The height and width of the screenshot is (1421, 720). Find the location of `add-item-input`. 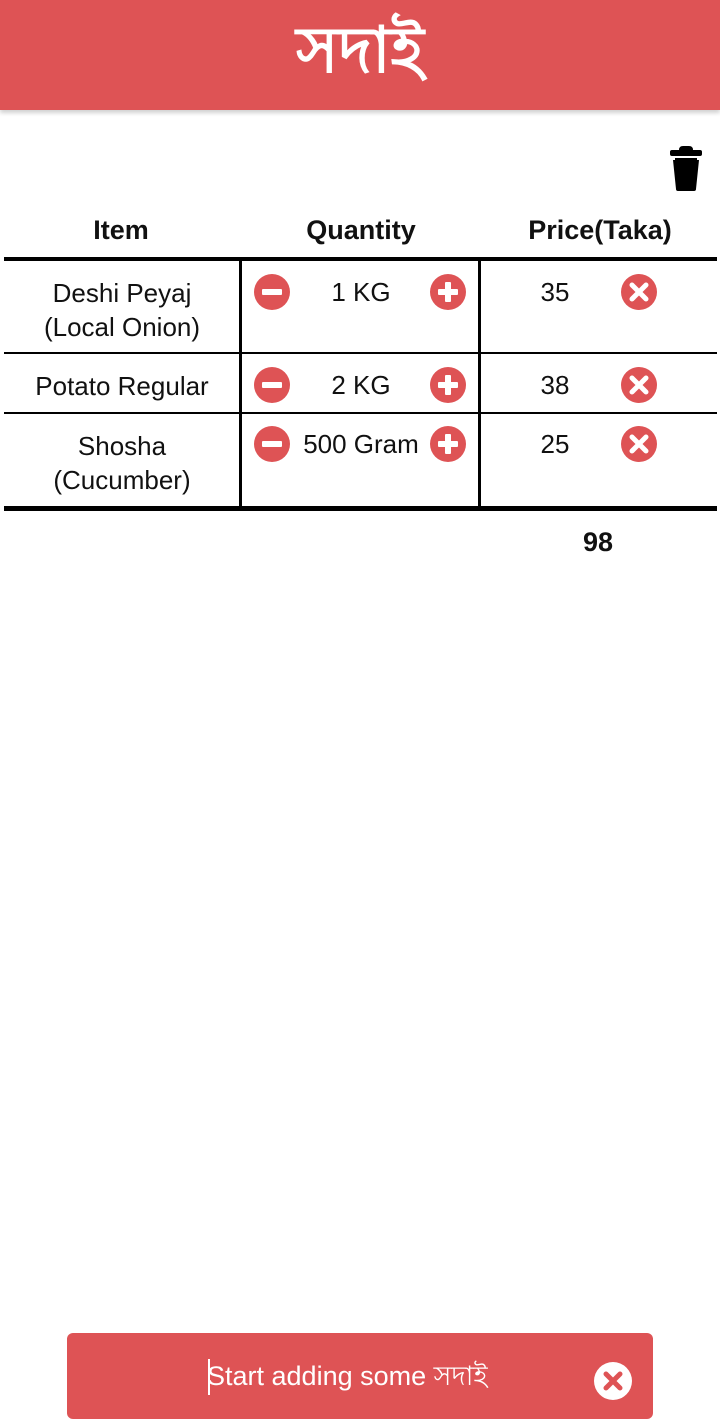

add-item-input is located at coordinates (357, 1376).